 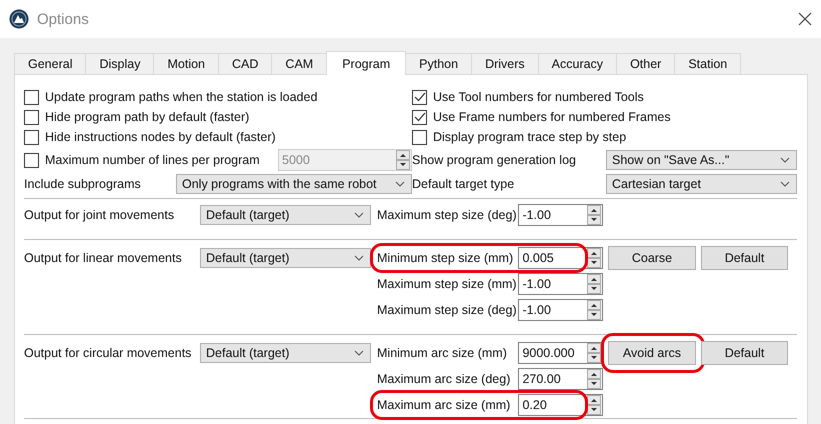 I want to click on checkbox-label: Display program trace step by step, so click(x=529, y=137).